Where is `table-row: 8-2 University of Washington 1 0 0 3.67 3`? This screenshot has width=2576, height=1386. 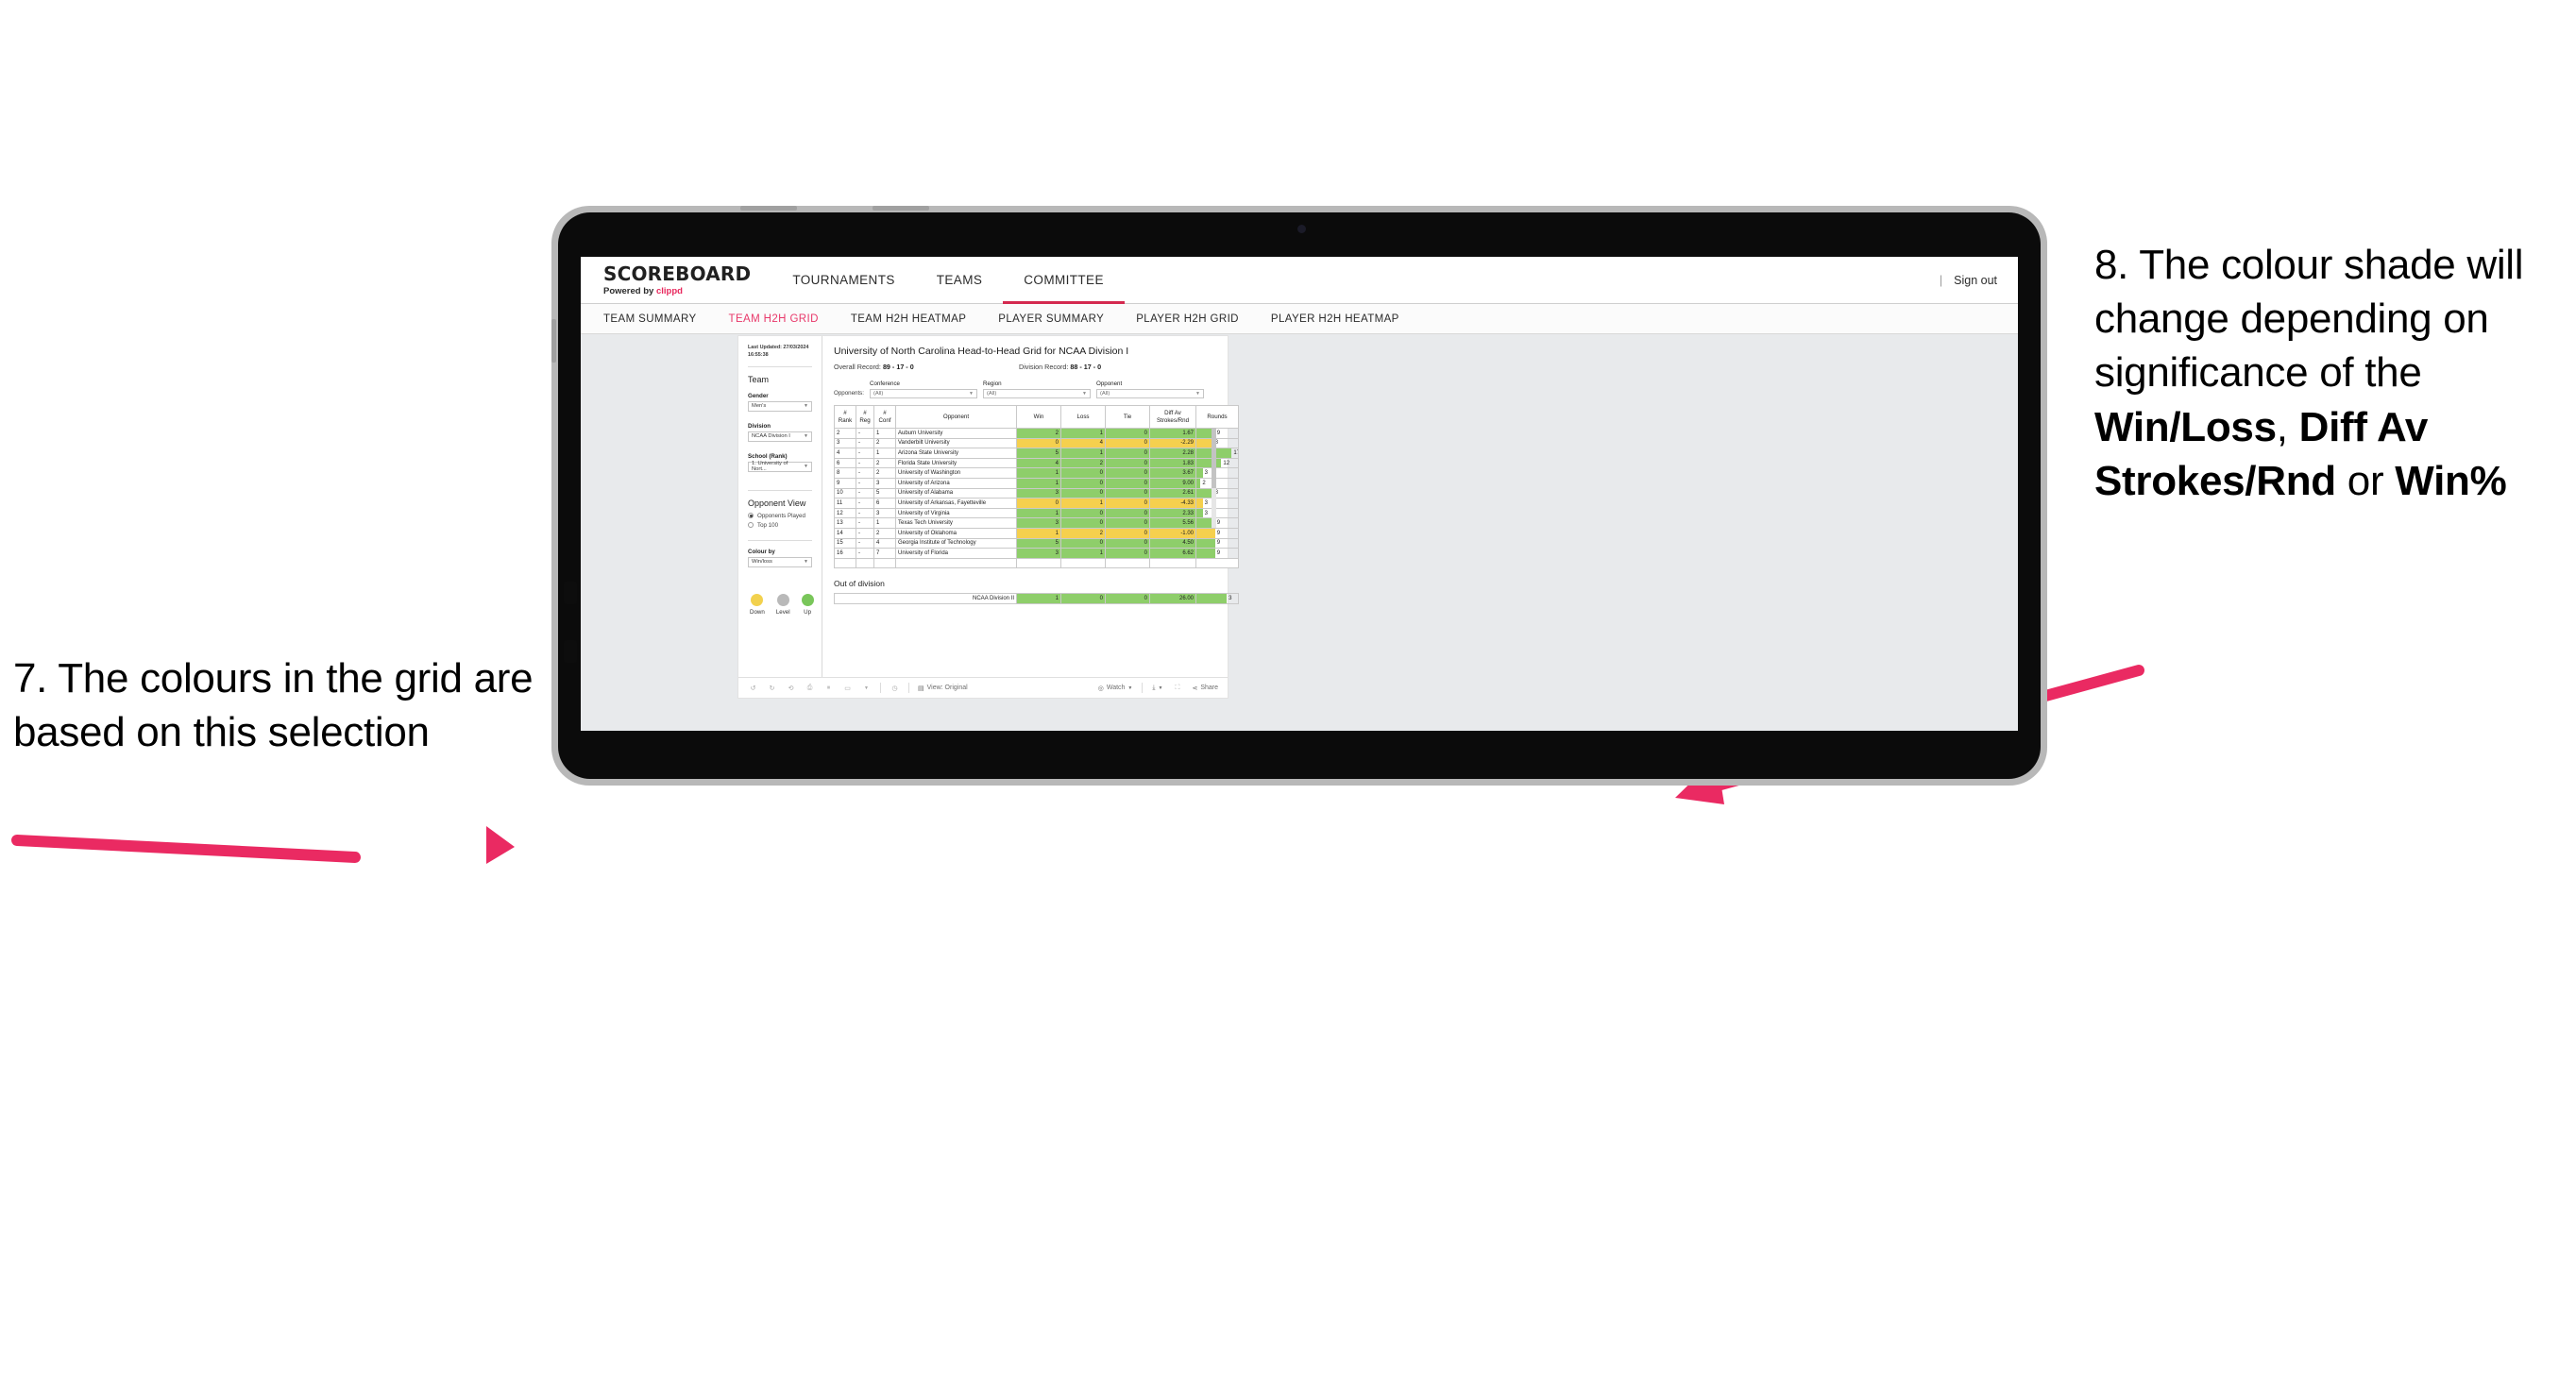
table-row: 8-2 University of Washington 1 0 0 3.67 3 is located at coordinates (1036, 473).